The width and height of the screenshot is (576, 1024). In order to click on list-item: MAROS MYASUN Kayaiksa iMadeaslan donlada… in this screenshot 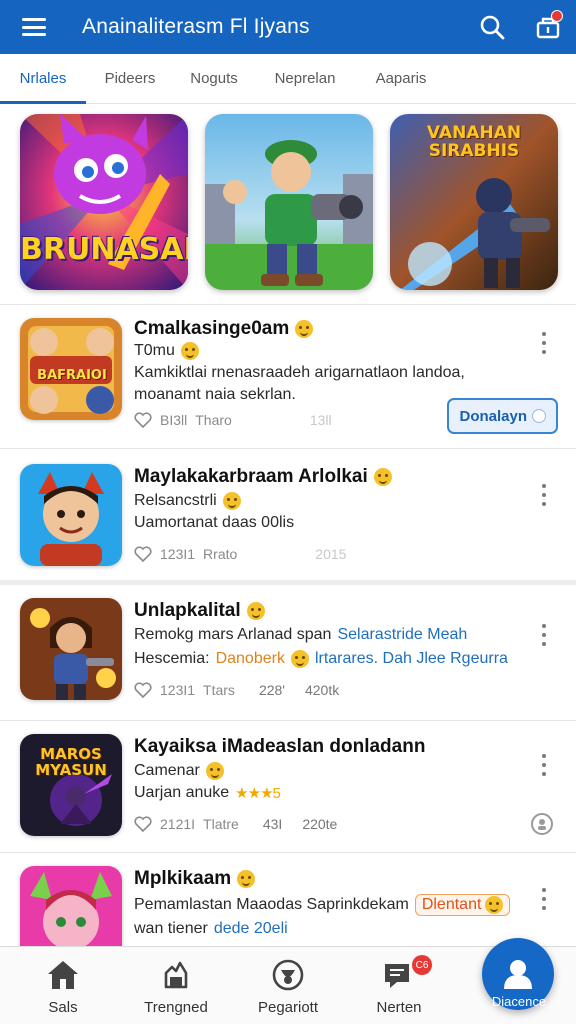, I will do `click(288, 787)`.